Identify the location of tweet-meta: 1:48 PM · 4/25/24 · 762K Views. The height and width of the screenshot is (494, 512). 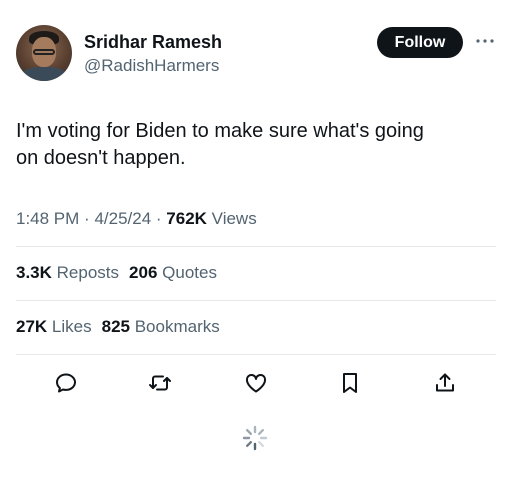
(136, 218).